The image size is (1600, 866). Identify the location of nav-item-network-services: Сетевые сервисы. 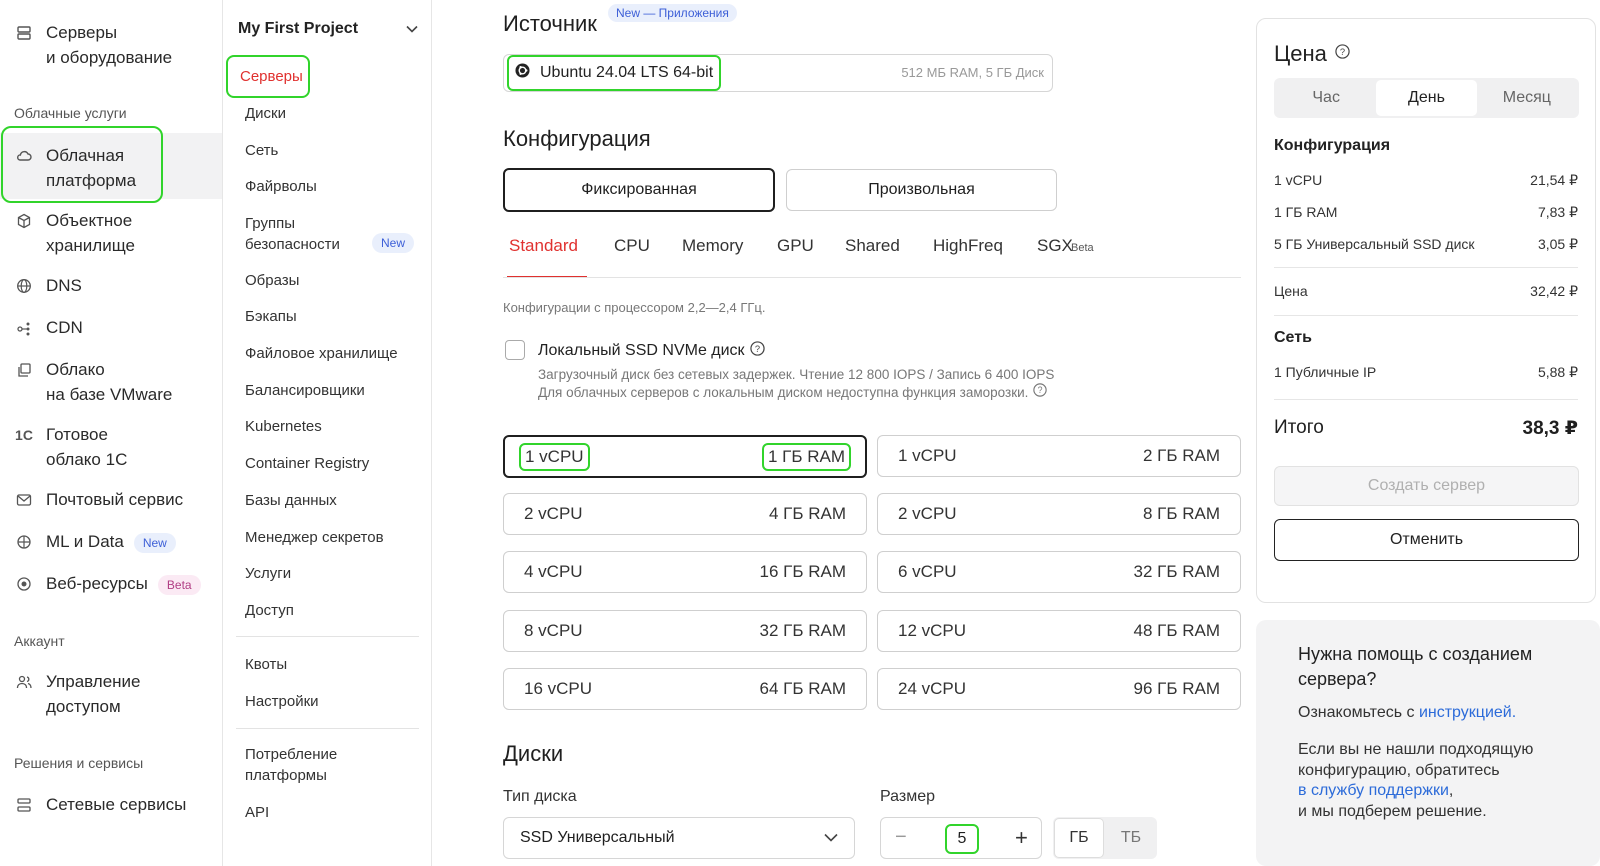
(100, 804).